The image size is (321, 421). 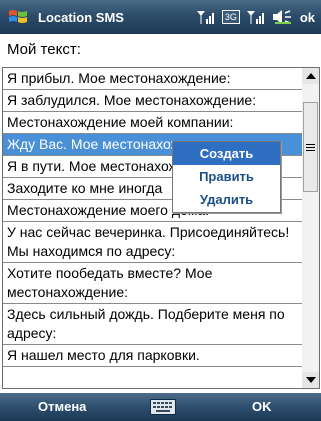 What do you see at coordinates (160, 17) in the screenshot?
I see `title-bar: Location SMS 3G ok` at bounding box center [160, 17].